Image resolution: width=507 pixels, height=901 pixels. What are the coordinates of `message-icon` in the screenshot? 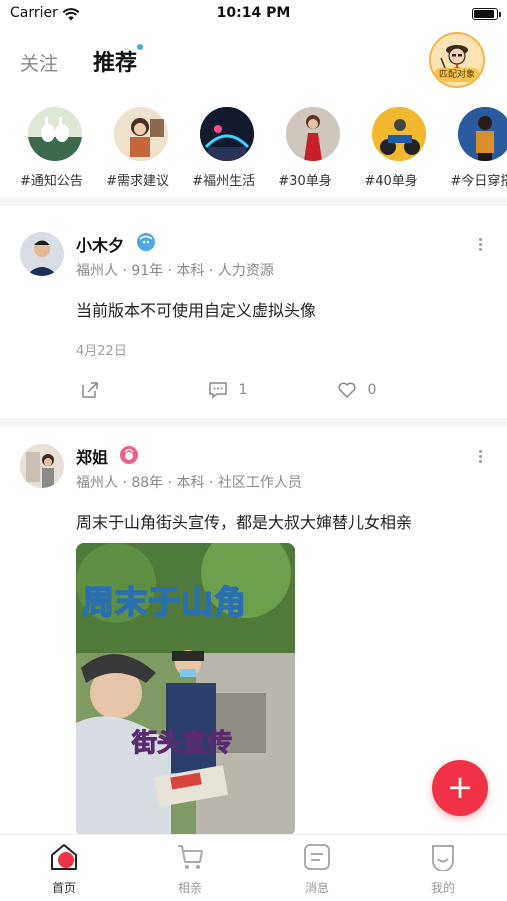 It's located at (317, 857).